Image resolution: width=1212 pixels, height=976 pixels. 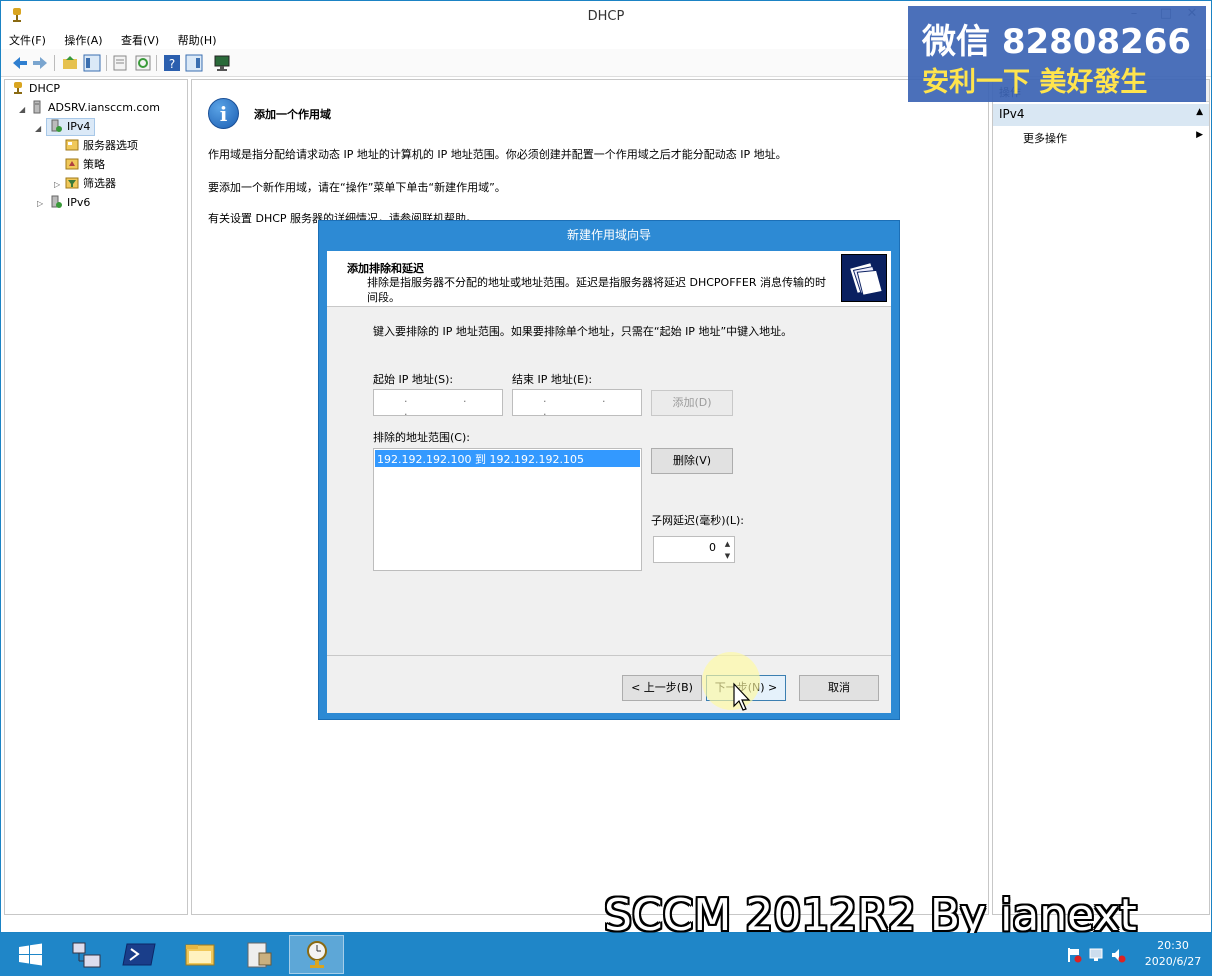 I want to click on dhcp-icon, so click(x=18, y=88).